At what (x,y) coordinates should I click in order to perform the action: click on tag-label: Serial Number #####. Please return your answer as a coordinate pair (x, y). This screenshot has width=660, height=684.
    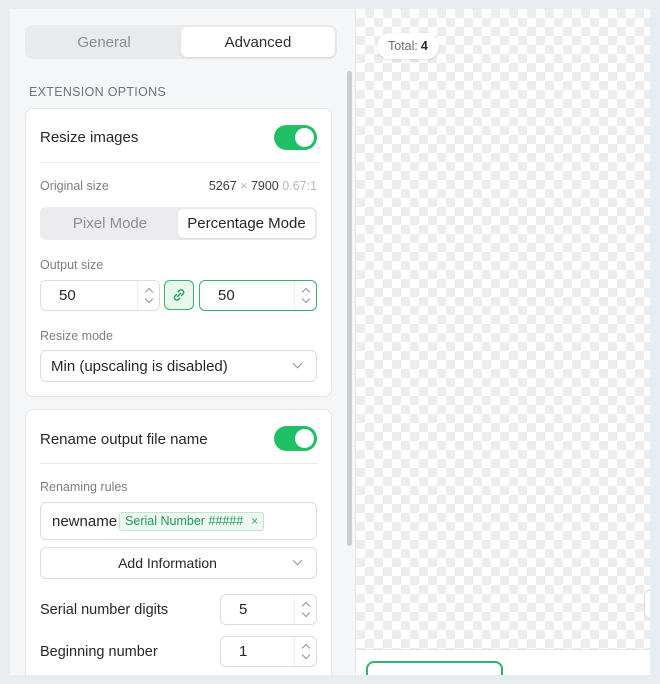
    Looking at the image, I should click on (184, 521).